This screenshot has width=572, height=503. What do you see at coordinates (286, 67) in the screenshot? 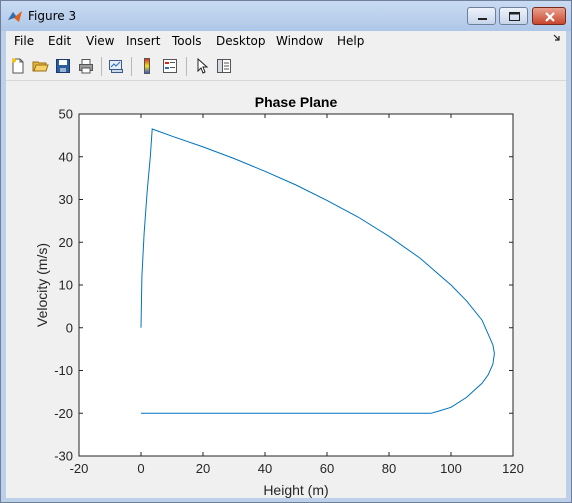
I see `figure-toolbar` at bounding box center [286, 67].